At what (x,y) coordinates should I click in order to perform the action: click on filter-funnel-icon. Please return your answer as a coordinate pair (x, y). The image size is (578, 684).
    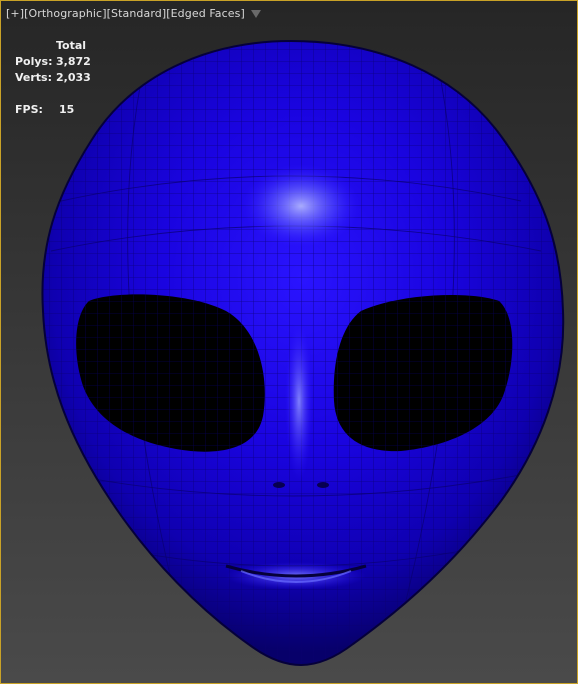
    Looking at the image, I should click on (255, 14).